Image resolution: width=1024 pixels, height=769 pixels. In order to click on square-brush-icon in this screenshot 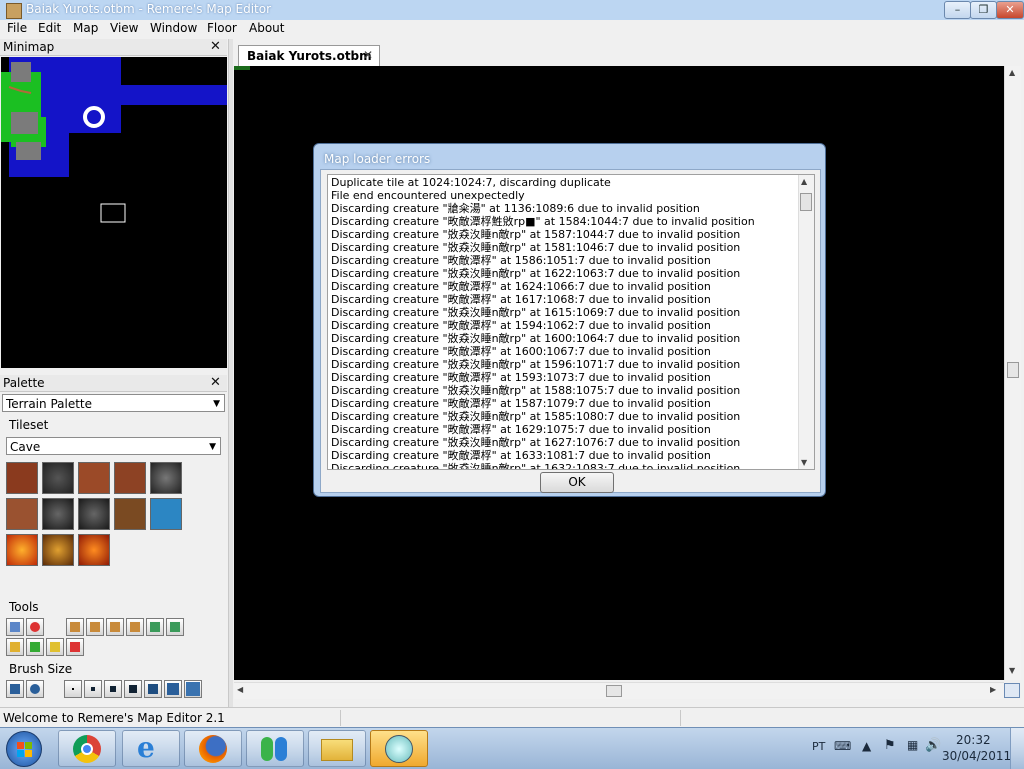, I will do `click(15, 689)`.